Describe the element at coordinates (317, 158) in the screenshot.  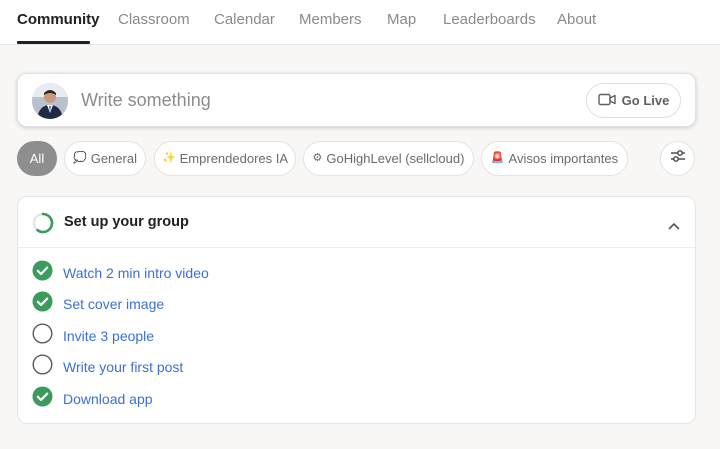
I see `gear-icon: ⚙` at that location.